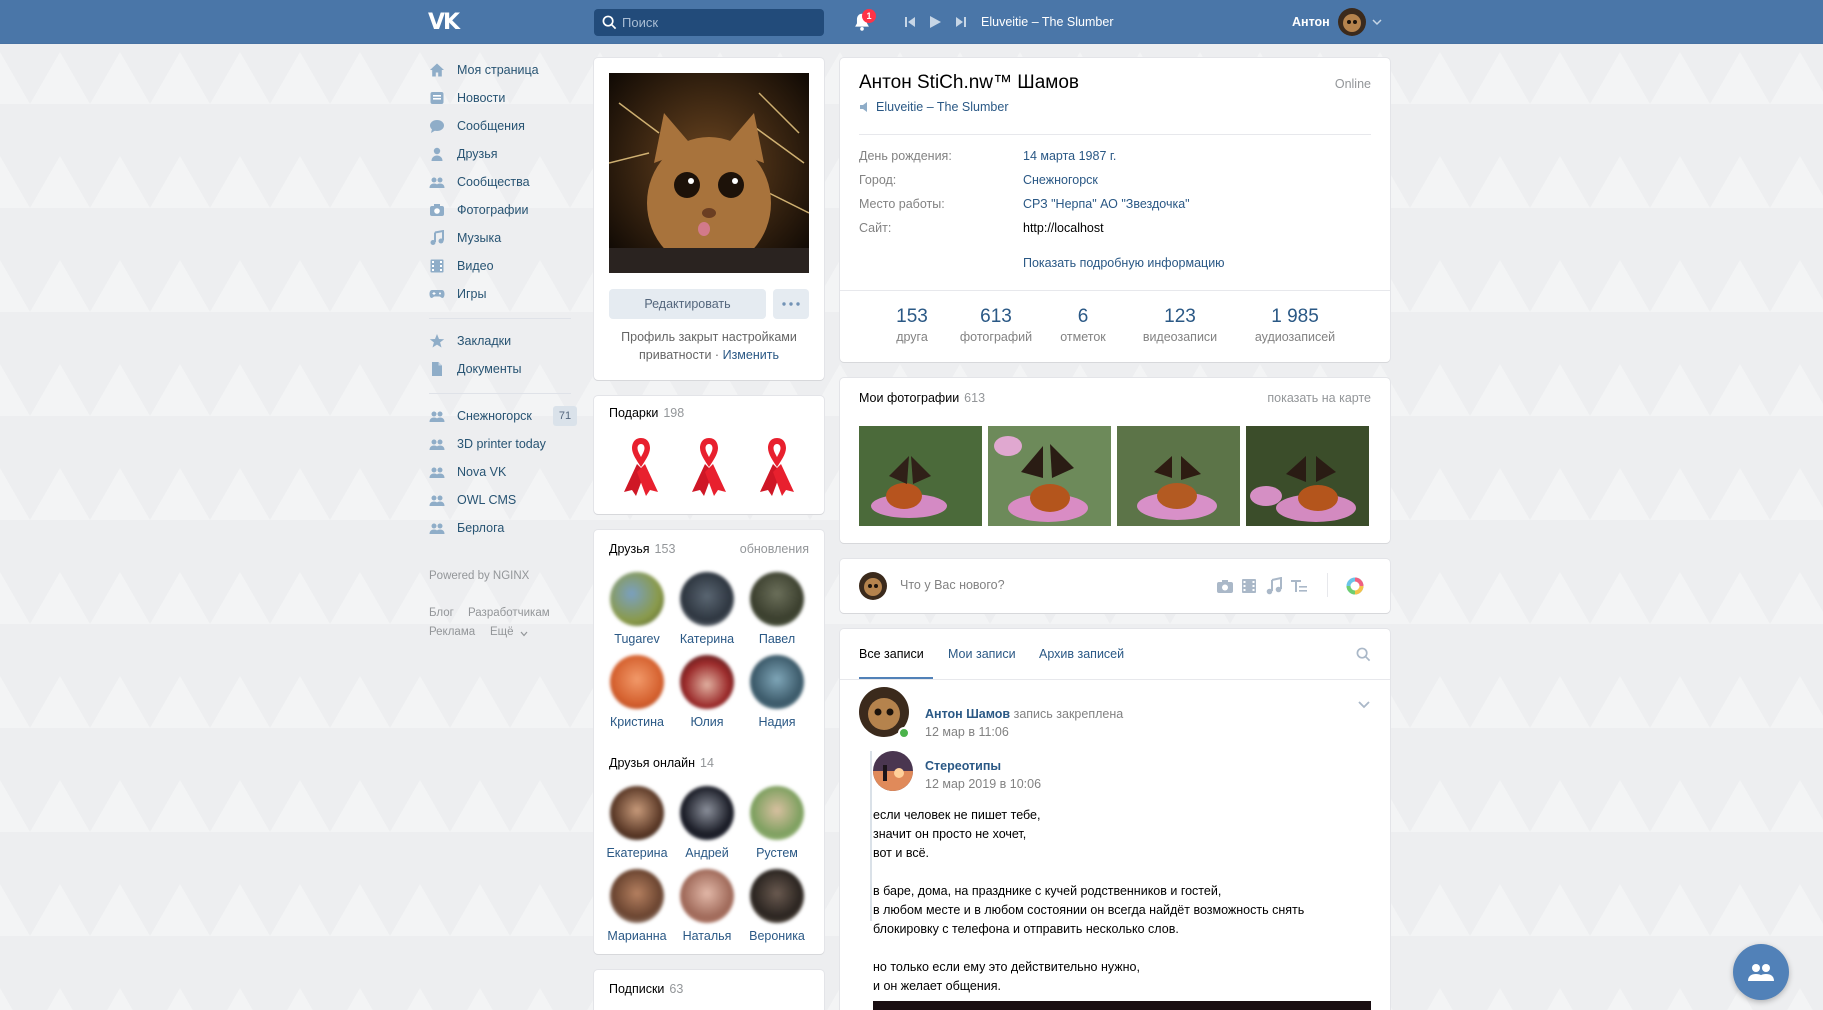 This screenshot has height=1010, width=1823. What do you see at coordinates (893, 771) in the screenshot?
I see `repost-source-avatar` at bounding box center [893, 771].